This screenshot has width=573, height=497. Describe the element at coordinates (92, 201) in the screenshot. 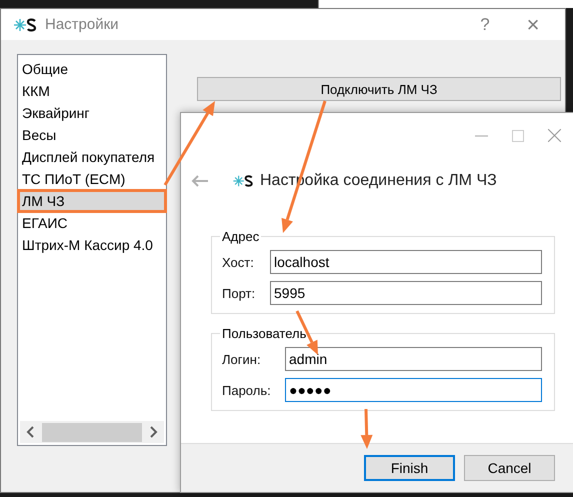

I see `settings-list-item: ЛМ ЧЗ` at that location.